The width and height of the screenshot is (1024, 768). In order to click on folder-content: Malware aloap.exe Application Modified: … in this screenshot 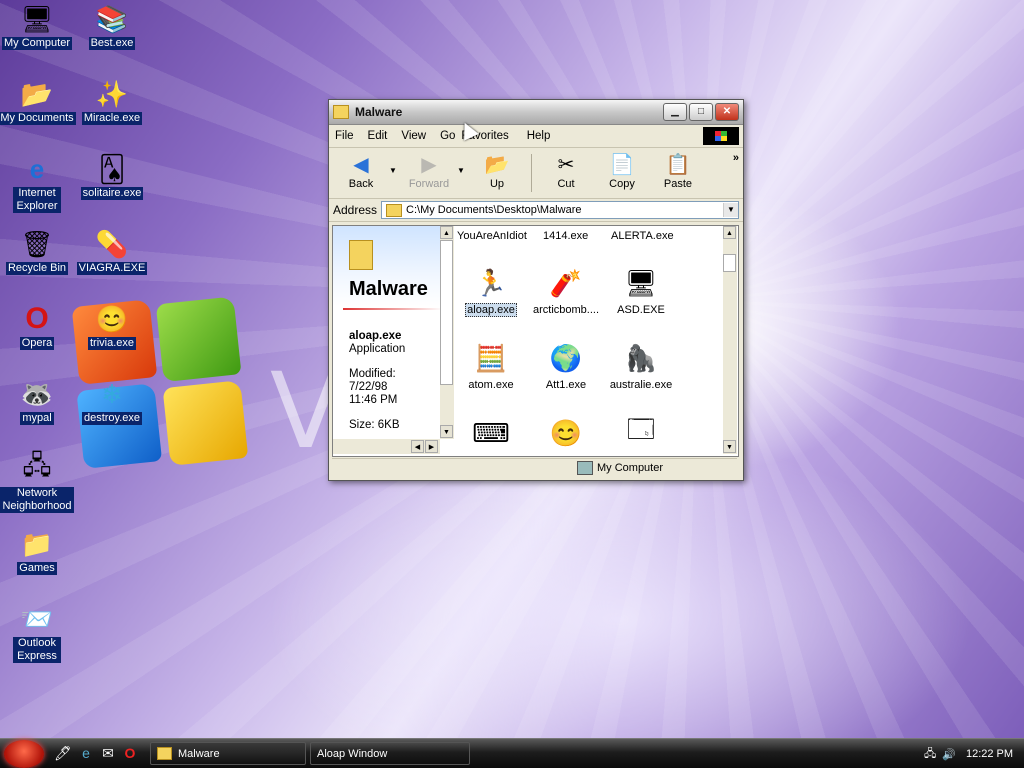, I will do `click(535, 341)`.